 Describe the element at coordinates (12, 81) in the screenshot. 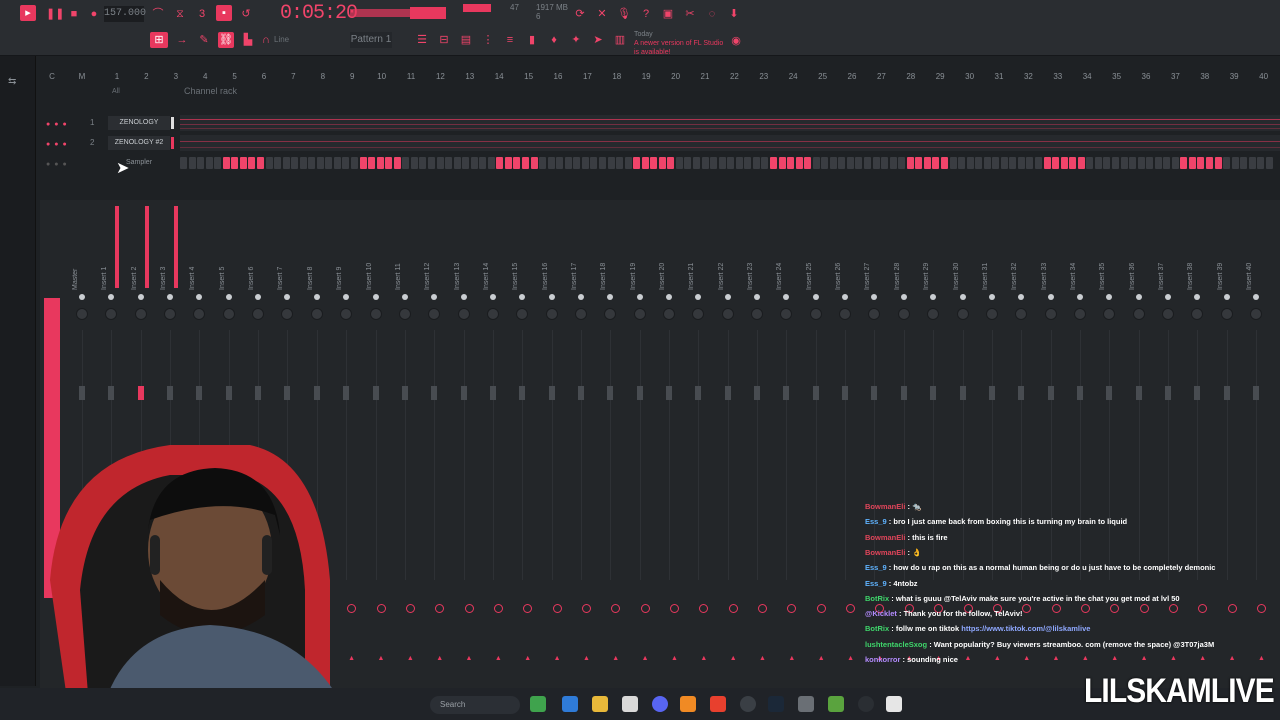

I see `browser-toggle-icon: ⇆` at that location.